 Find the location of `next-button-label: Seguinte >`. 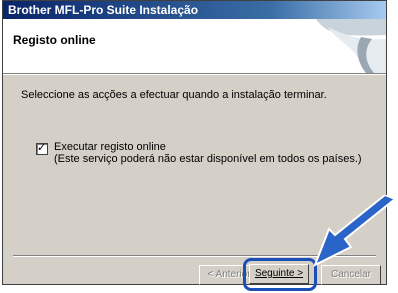

next-button-label: Seguinte > is located at coordinates (279, 273).